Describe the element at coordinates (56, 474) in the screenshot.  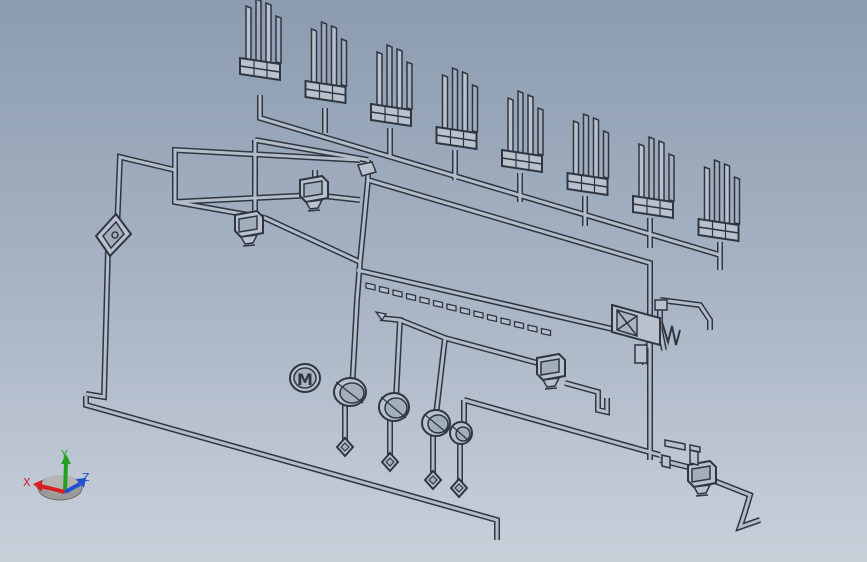
I see `coordinate-triad: X Y Z` at that location.